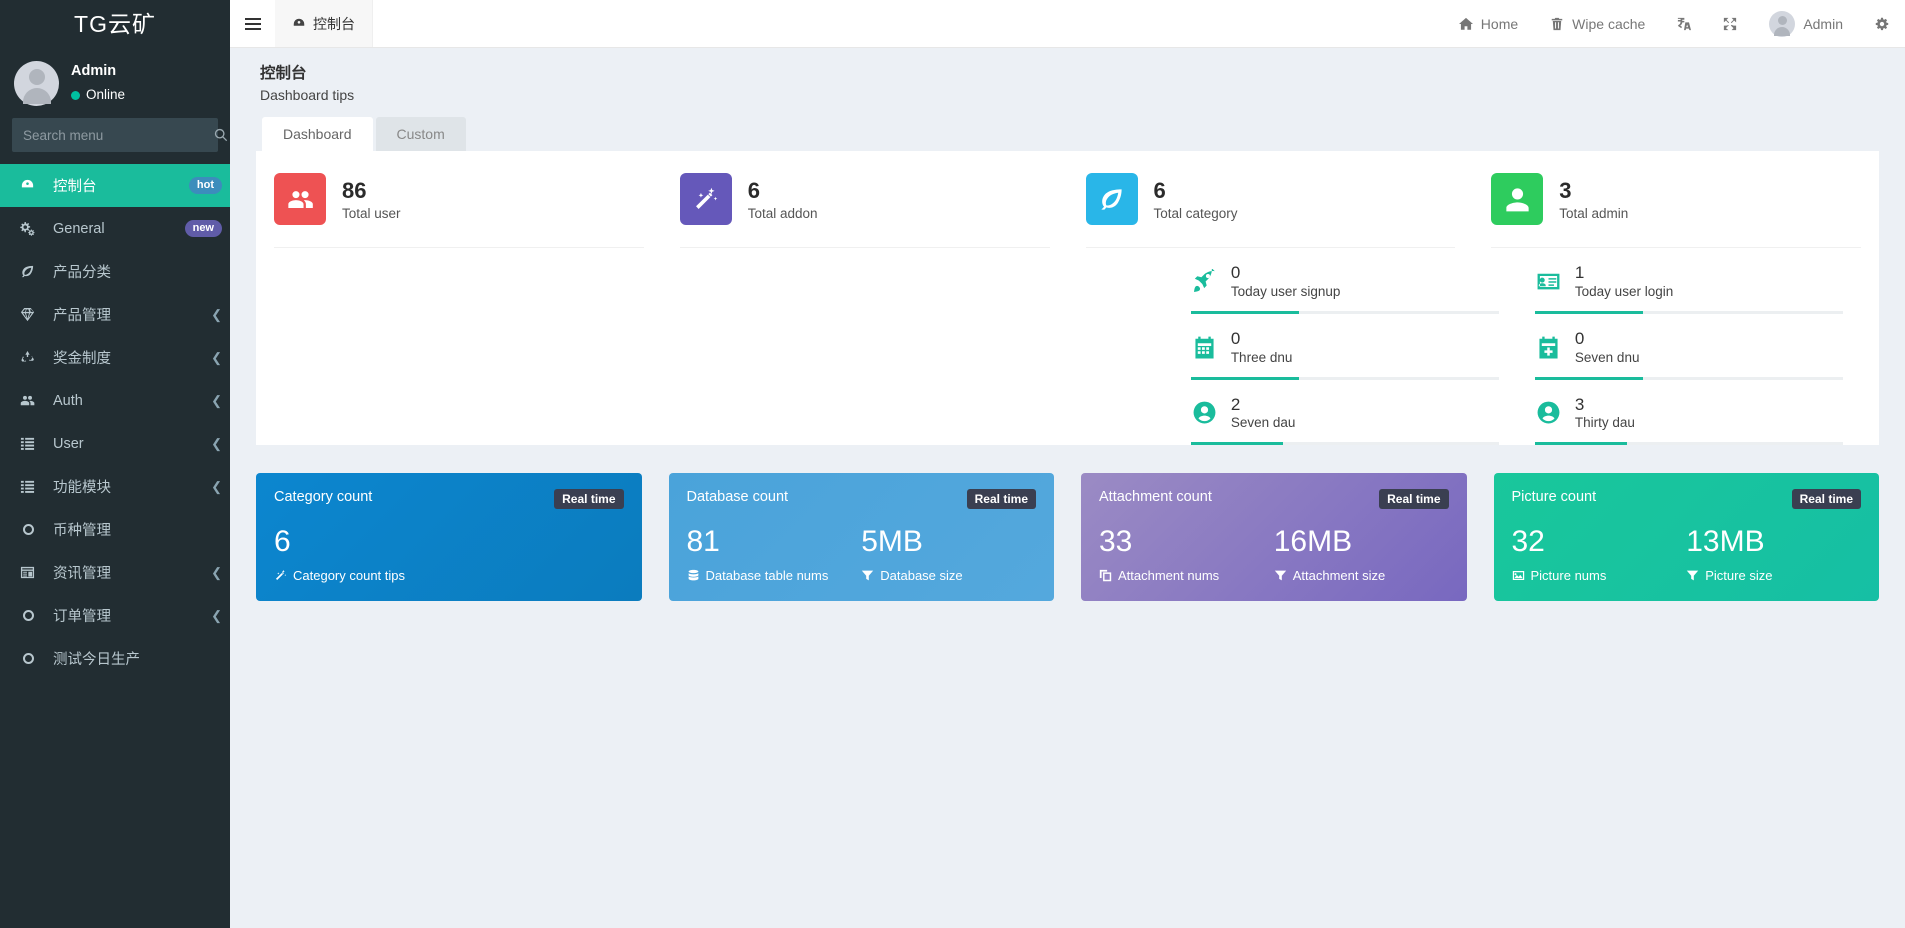 The height and width of the screenshot is (928, 1905). What do you see at coordinates (36, 83) in the screenshot?
I see `avatar` at bounding box center [36, 83].